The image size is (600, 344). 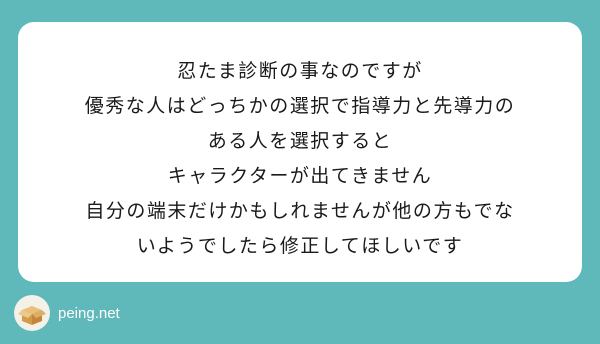 I want to click on brand-name: peing.net, so click(x=89, y=313).